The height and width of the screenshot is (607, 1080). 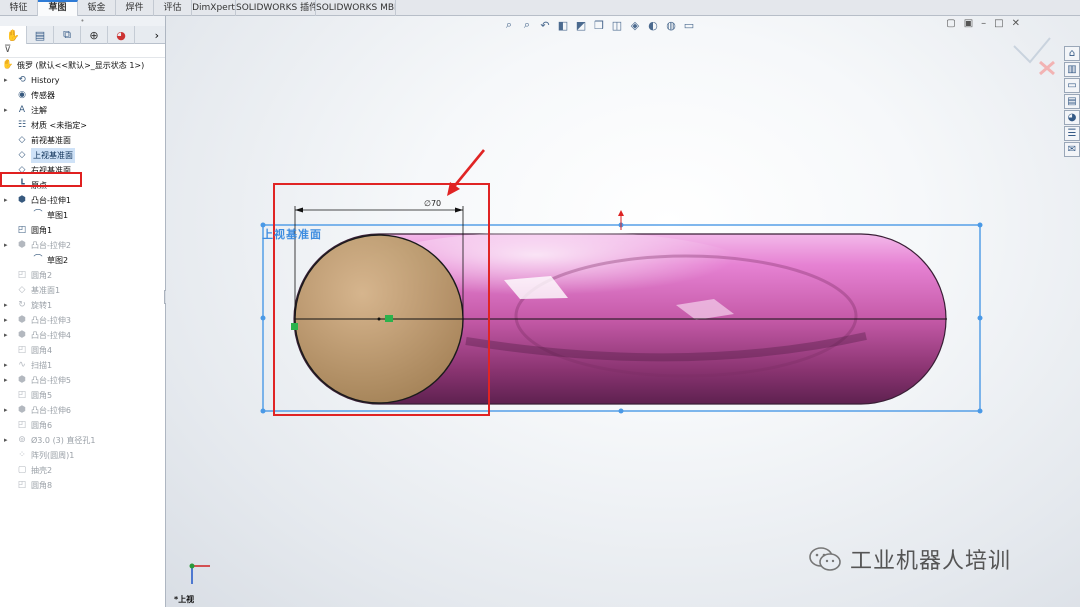 I want to click on tree-item: ▸ ∿ 扫描1, so click(x=82, y=365).